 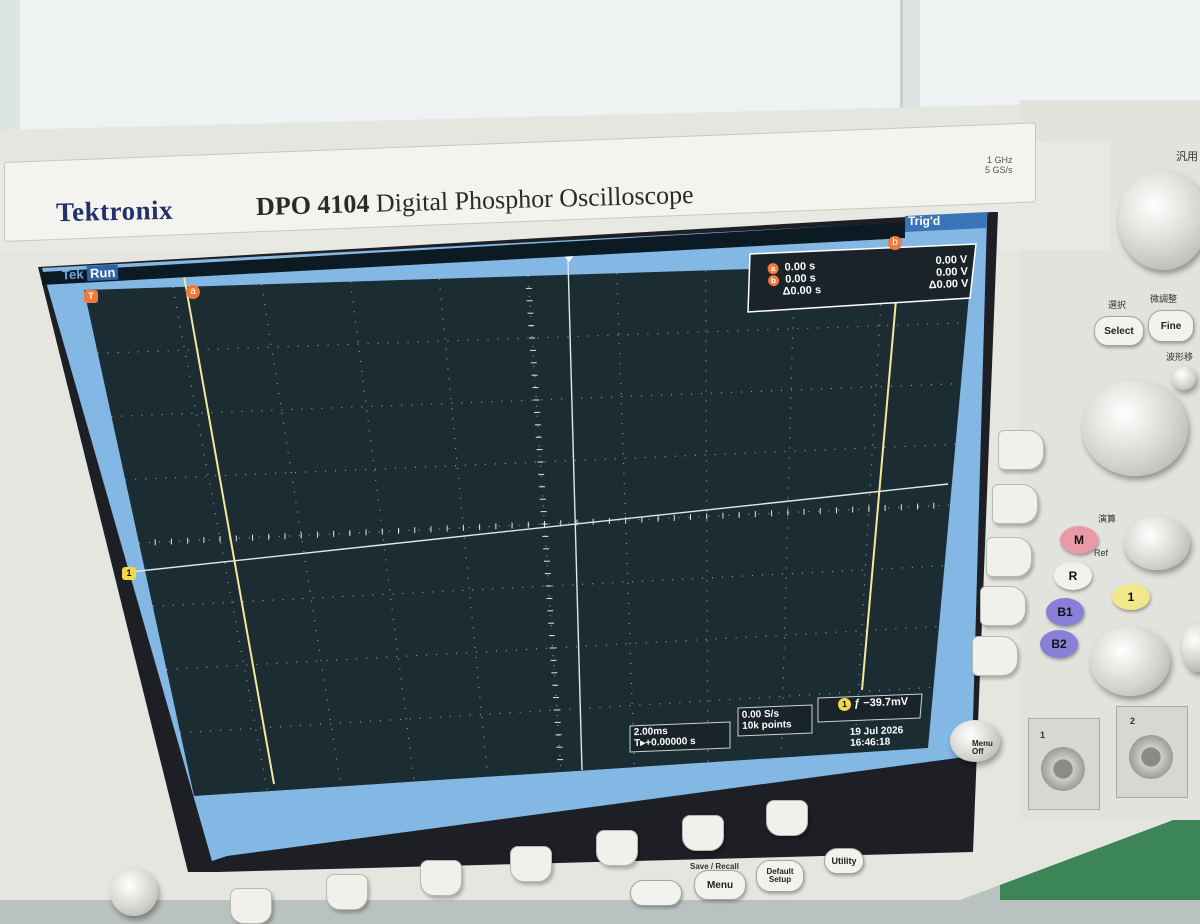 What do you see at coordinates (1152, 752) in the screenshot?
I see `channel2-input-connector` at bounding box center [1152, 752].